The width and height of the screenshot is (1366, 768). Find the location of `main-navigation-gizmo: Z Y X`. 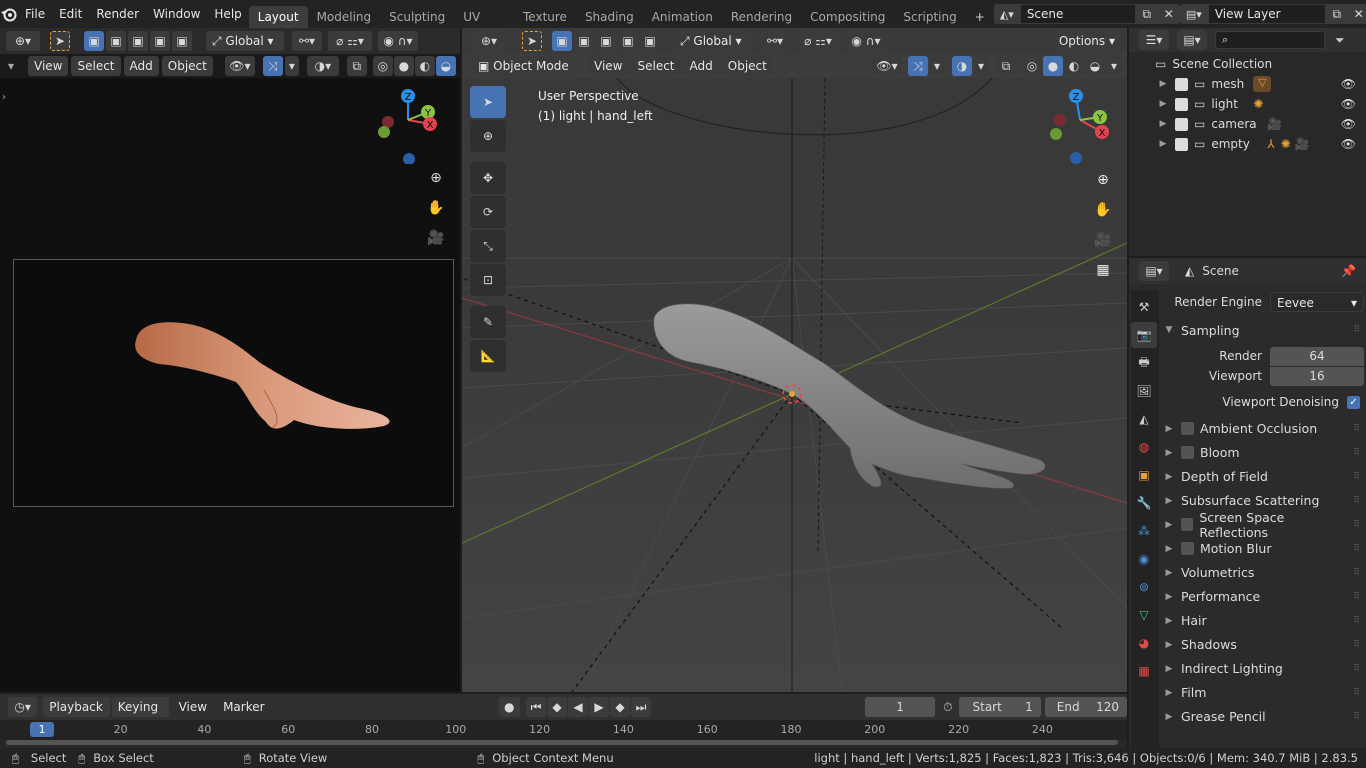

main-navigation-gizmo: Z Y X is located at coordinates (1084, 124).